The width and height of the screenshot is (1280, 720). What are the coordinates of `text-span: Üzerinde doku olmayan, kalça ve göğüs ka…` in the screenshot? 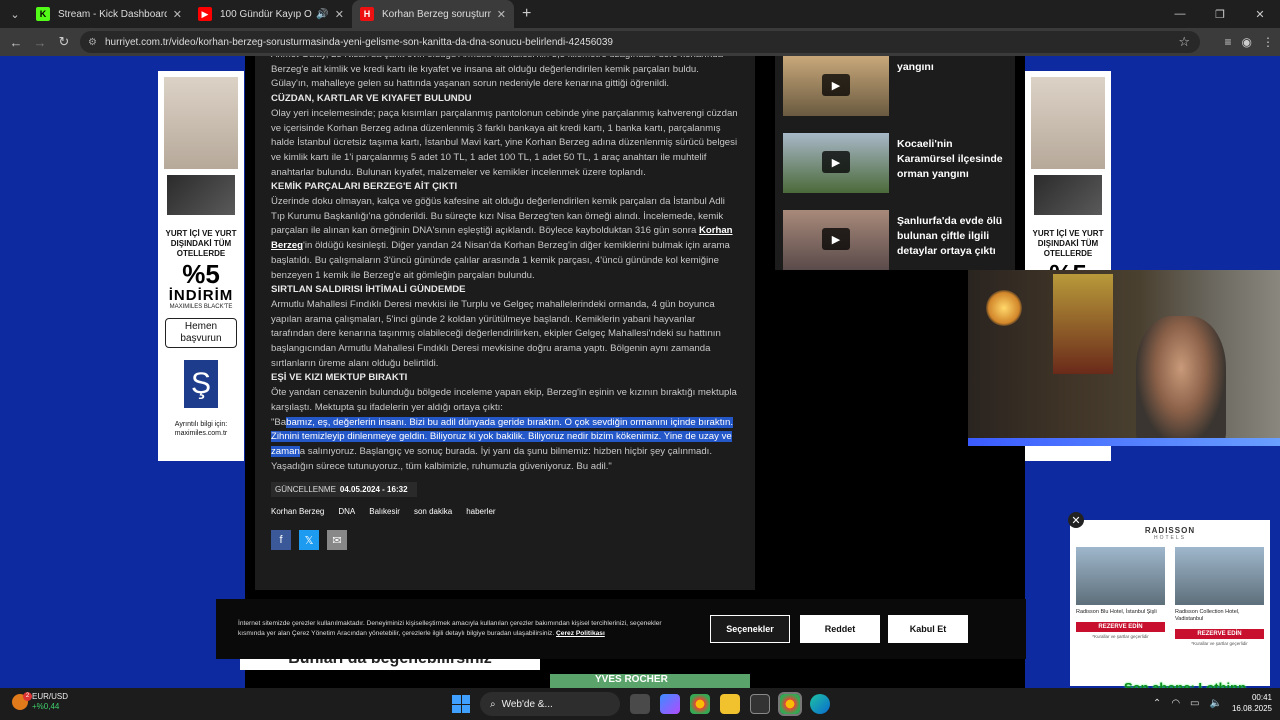 It's located at (498, 216).